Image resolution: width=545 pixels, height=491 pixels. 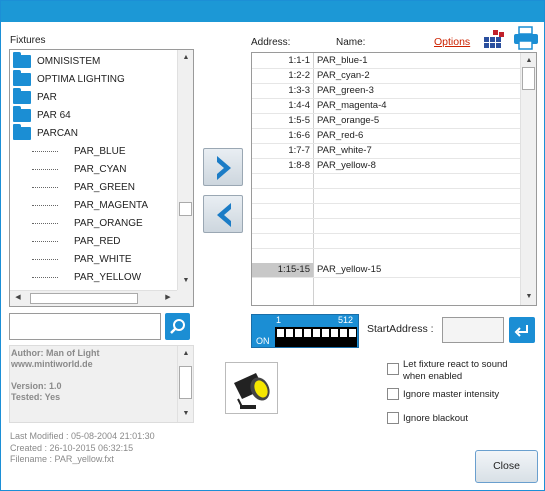 I want to click on patch-preview-row: 1:15-15 PAR_yellow-15, so click(x=386, y=270).